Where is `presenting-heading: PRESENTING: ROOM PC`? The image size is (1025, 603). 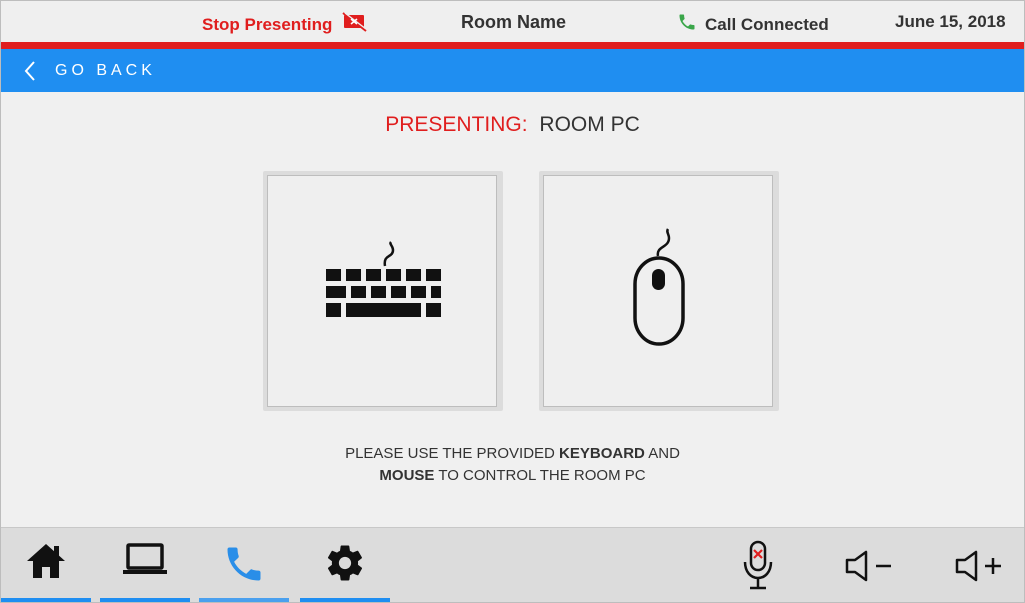
presenting-heading: PRESENTING: ROOM PC is located at coordinates (512, 125).